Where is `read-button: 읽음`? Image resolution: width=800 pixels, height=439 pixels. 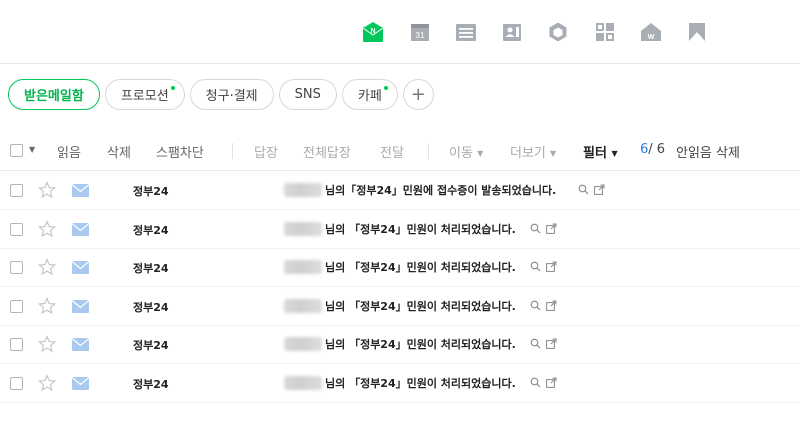
read-button: 읽음 is located at coordinates (69, 151).